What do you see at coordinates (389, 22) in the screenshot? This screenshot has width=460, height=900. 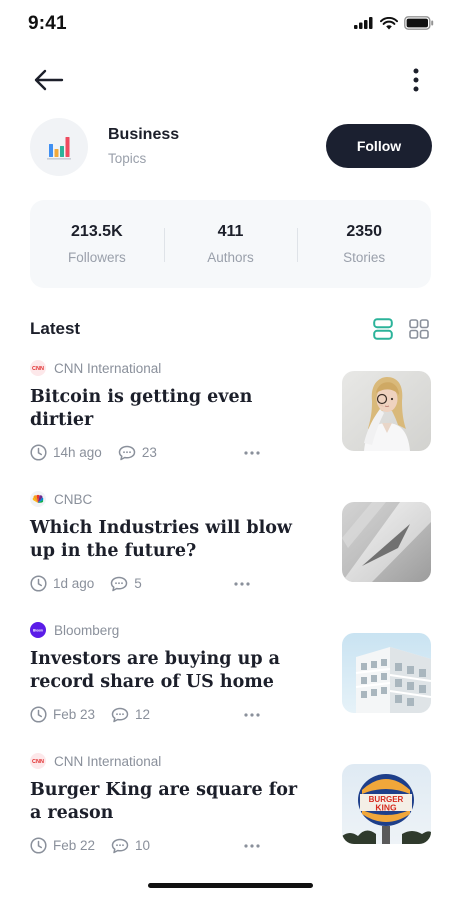 I see `wifi-icon` at bounding box center [389, 22].